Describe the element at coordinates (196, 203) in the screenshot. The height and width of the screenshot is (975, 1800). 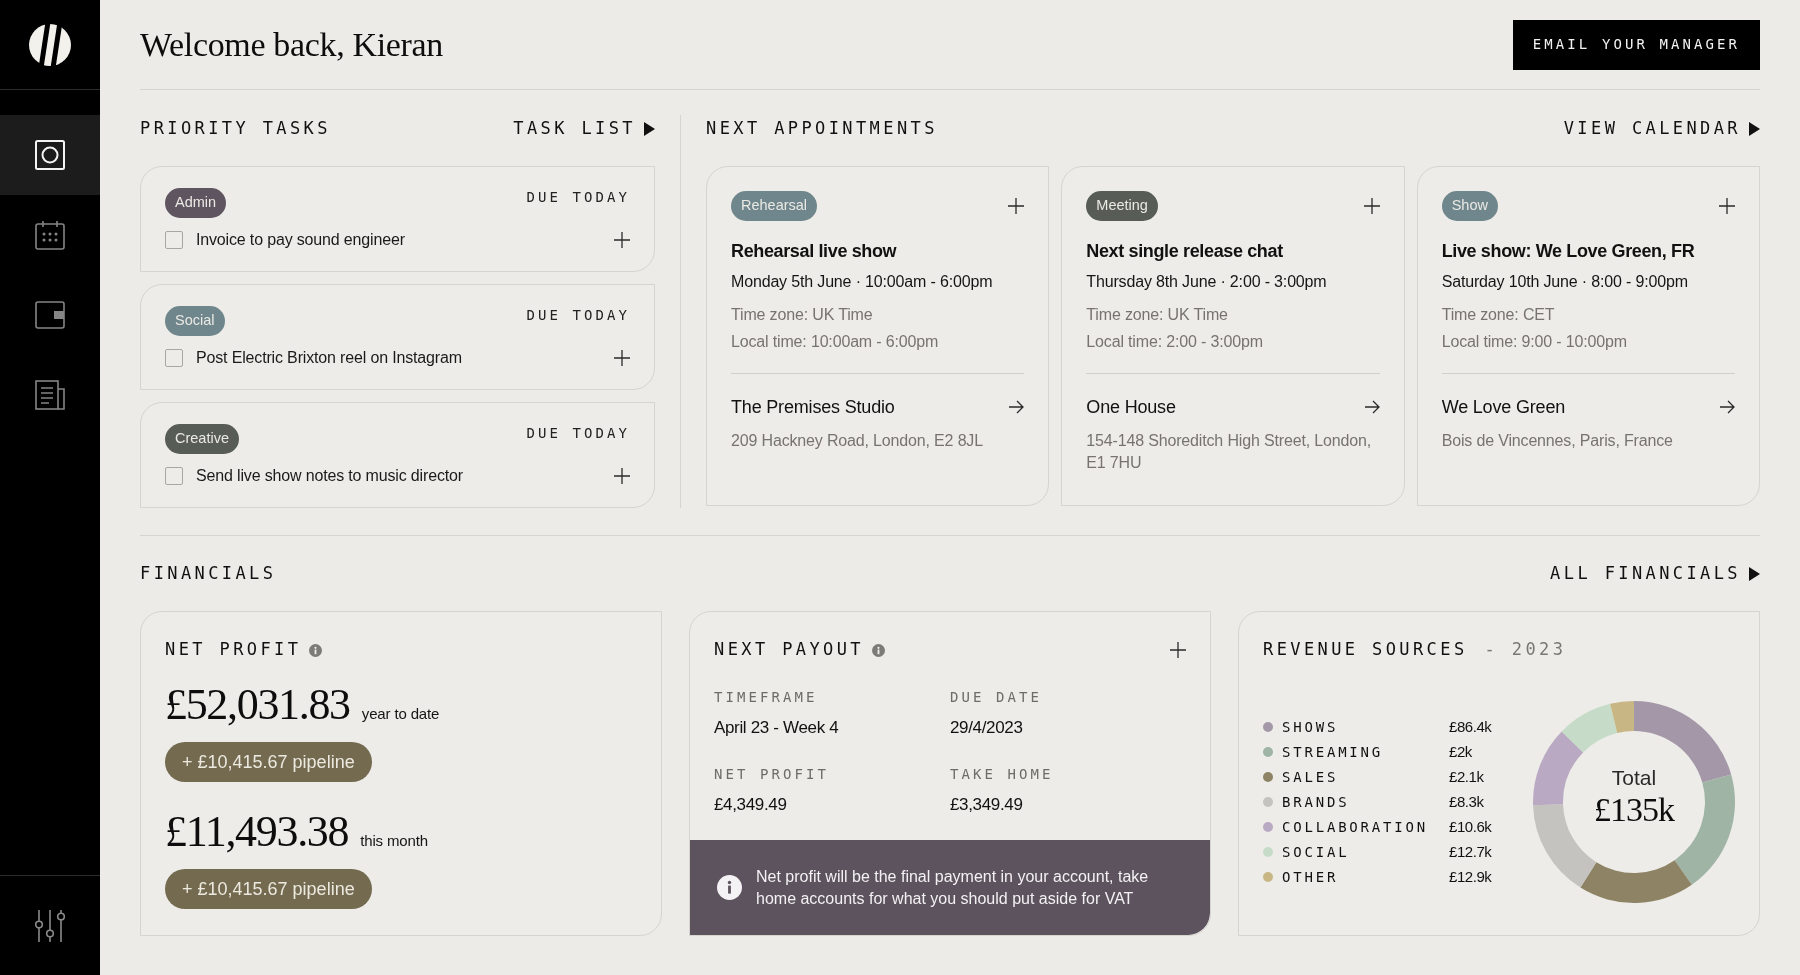
I see `category-tag: Admin` at that location.